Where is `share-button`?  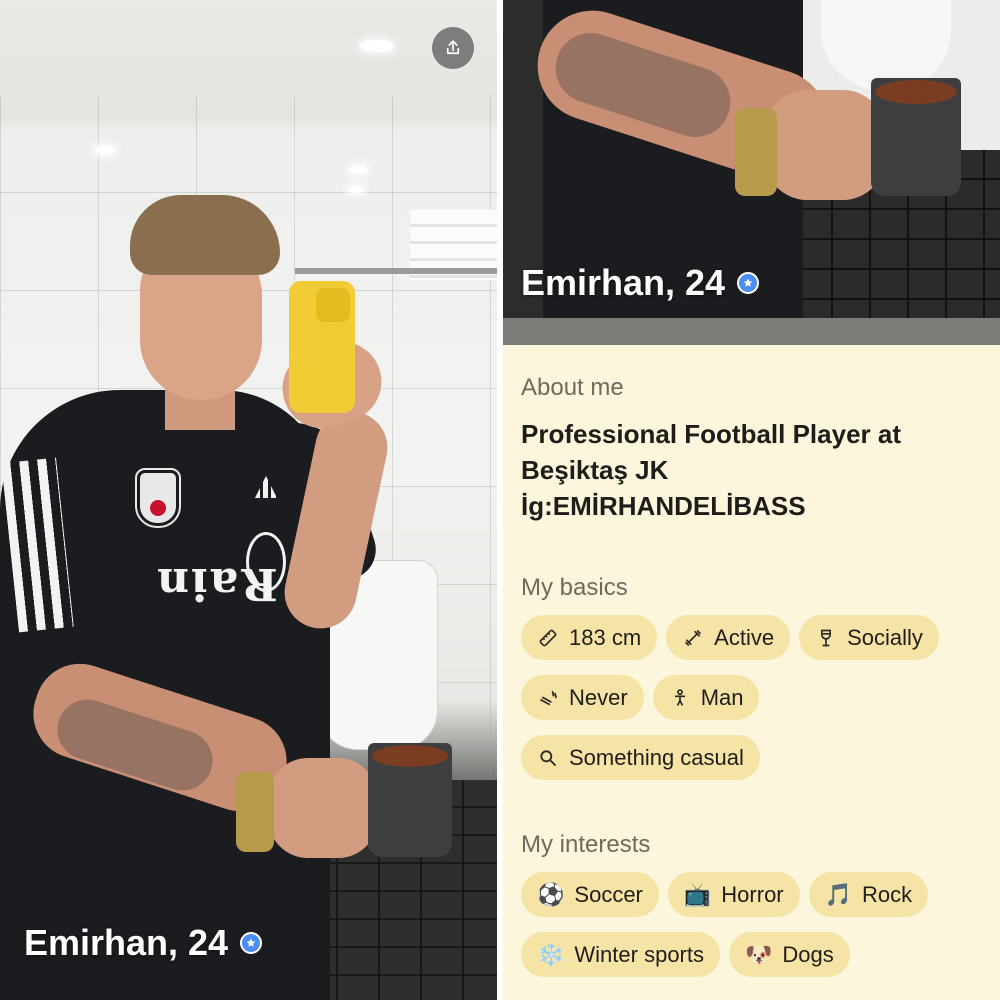 share-button is located at coordinates (453, 48).